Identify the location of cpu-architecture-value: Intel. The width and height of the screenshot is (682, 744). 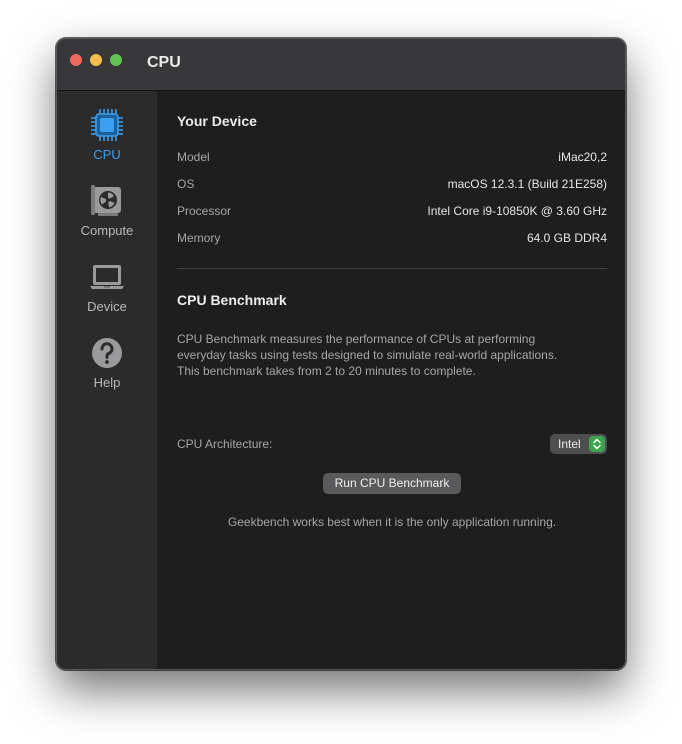
(569, 444).